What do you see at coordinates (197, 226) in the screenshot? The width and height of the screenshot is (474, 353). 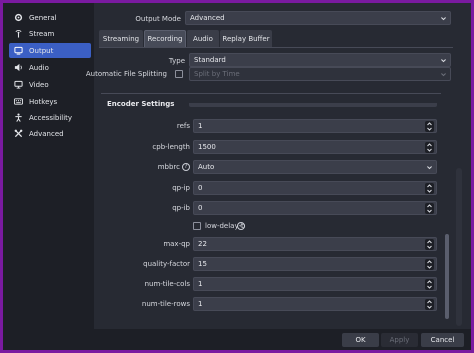 I see `low-delay-b-checkbox` at bounding box center [197, 226].